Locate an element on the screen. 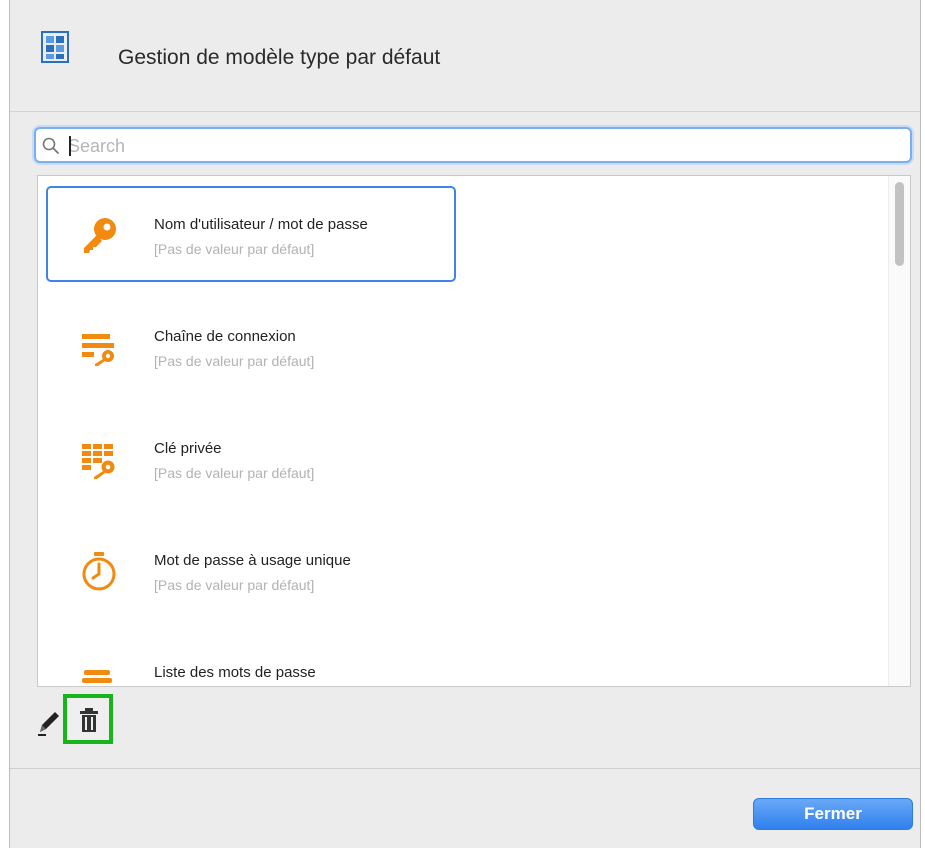 This screenshot has width=925, height=848. list-item-title: Nom d'utilisateur / mot de passe is located at coordinates (261, 224).